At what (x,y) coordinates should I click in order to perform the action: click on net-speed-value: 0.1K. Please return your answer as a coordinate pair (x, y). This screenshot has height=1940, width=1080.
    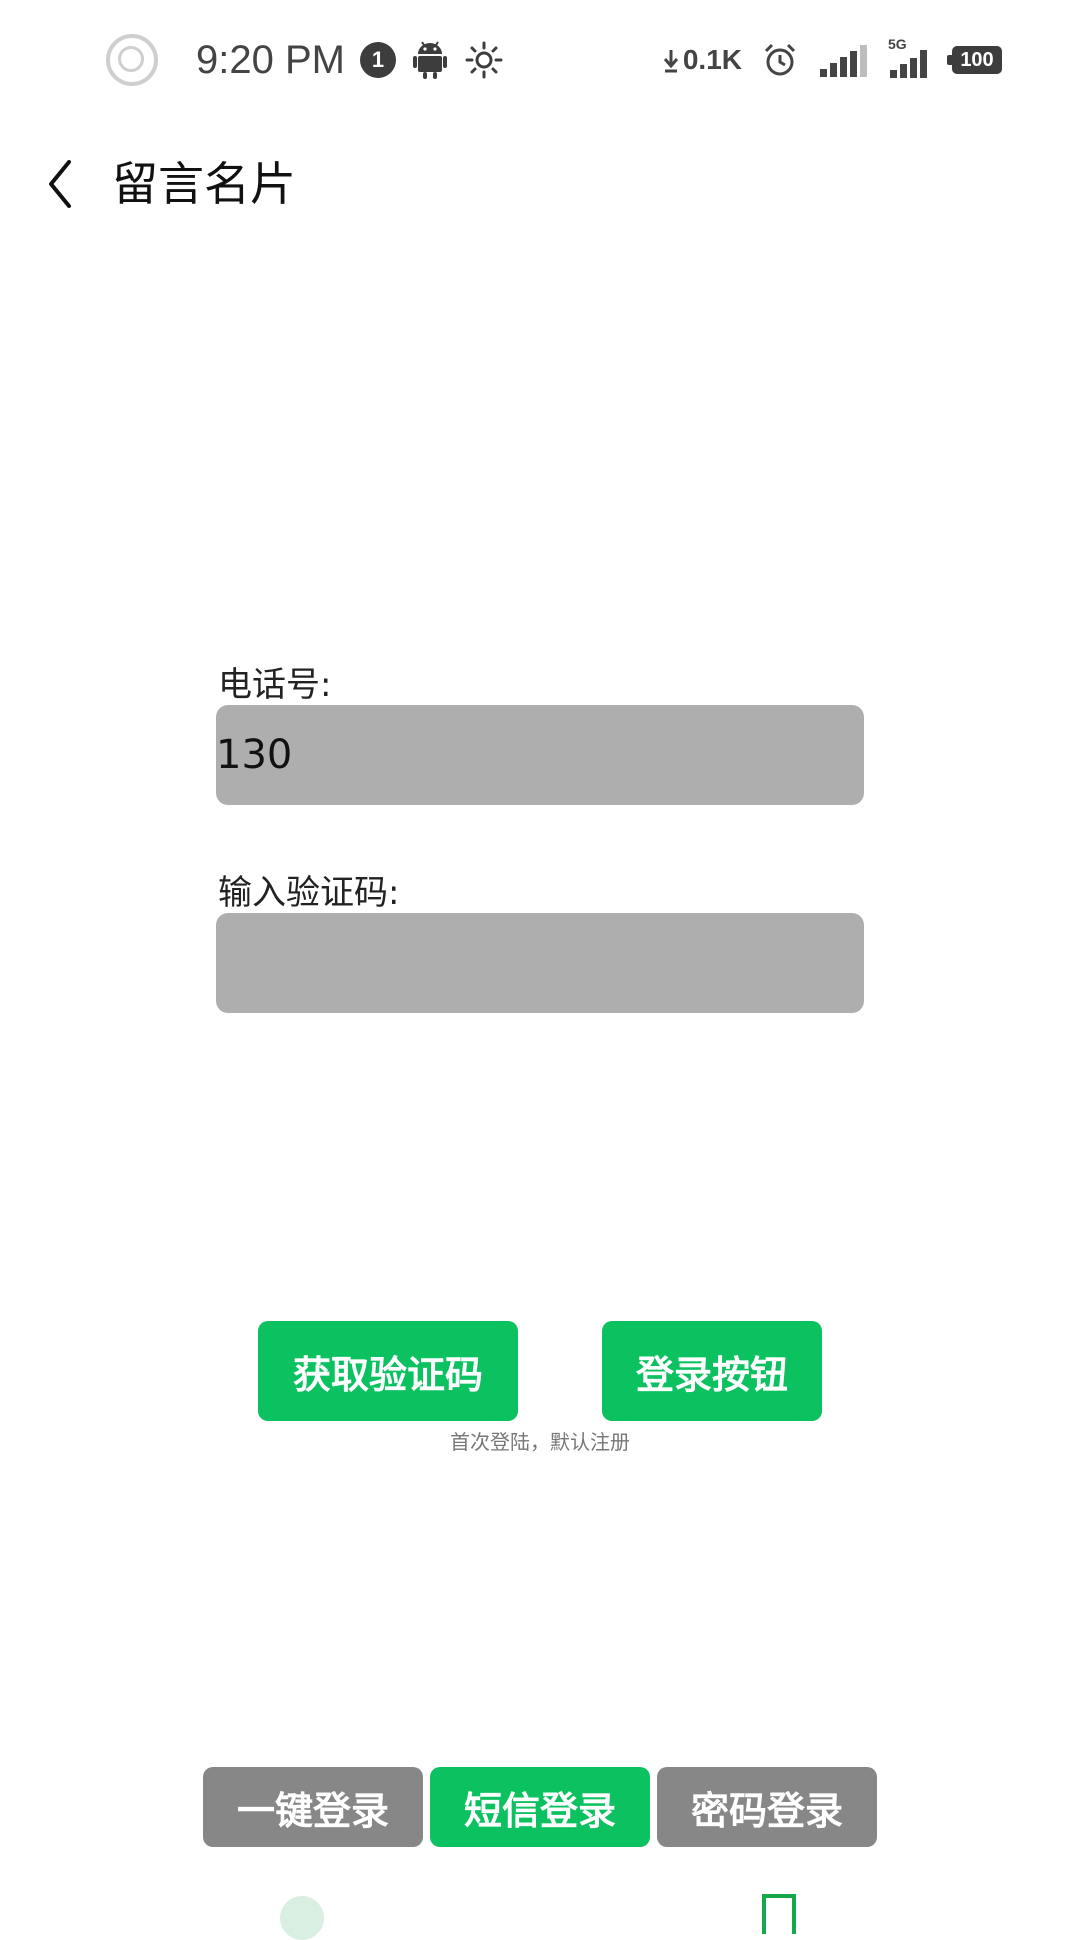
    Looking at the image, I should click on (712, 59).